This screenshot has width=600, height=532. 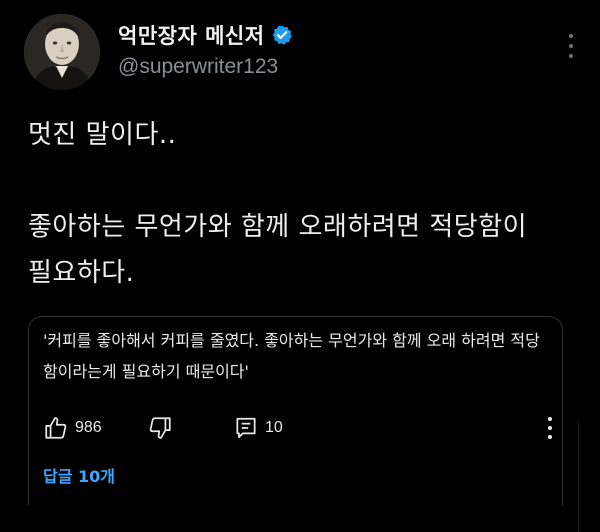 What do you see at coordinates (298, 428) in the screenshot?
I see `comment-actions: 986 10` at bounding box center [298, 428].